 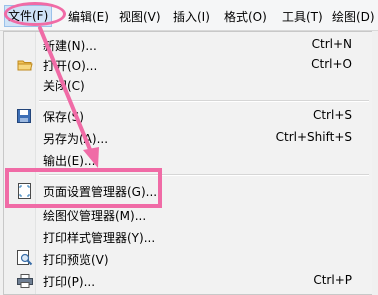 I want to click on menu-item-shortcut: Ctrl+S, so click(x=332, y=115).